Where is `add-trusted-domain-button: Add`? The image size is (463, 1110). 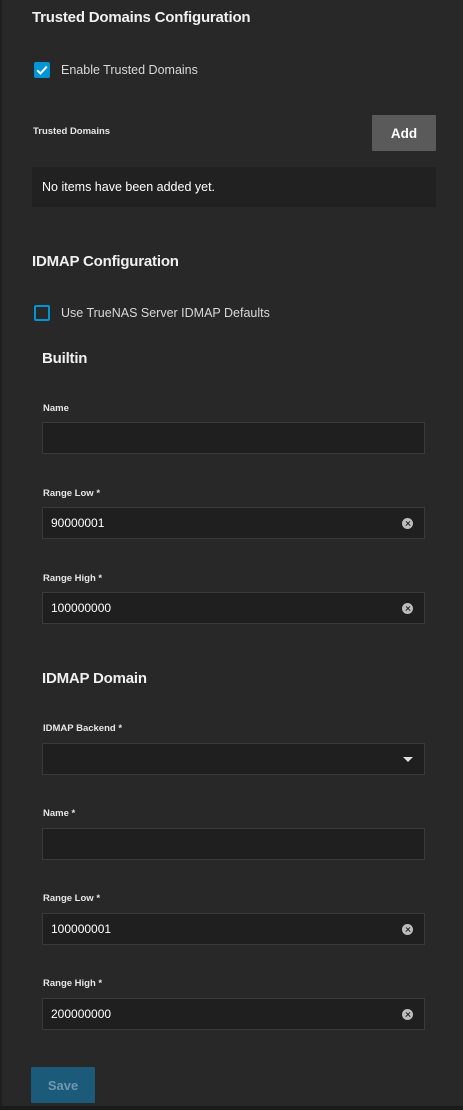 add-trusted-domain-button: Add is located at coordinates (404, 133).